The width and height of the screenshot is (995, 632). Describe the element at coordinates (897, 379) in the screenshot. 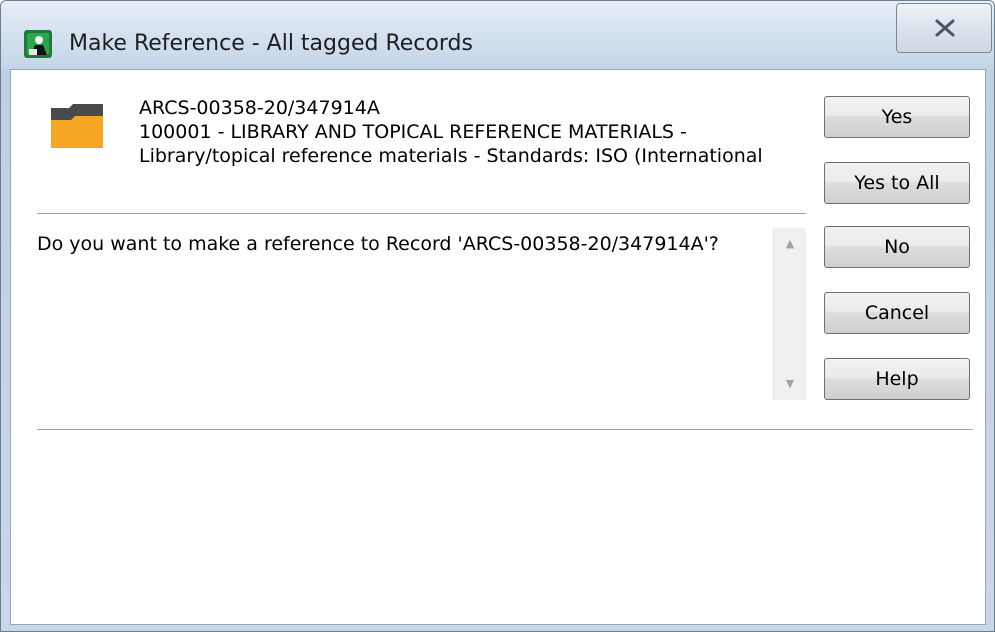

I see `help-button: Help` at that location.